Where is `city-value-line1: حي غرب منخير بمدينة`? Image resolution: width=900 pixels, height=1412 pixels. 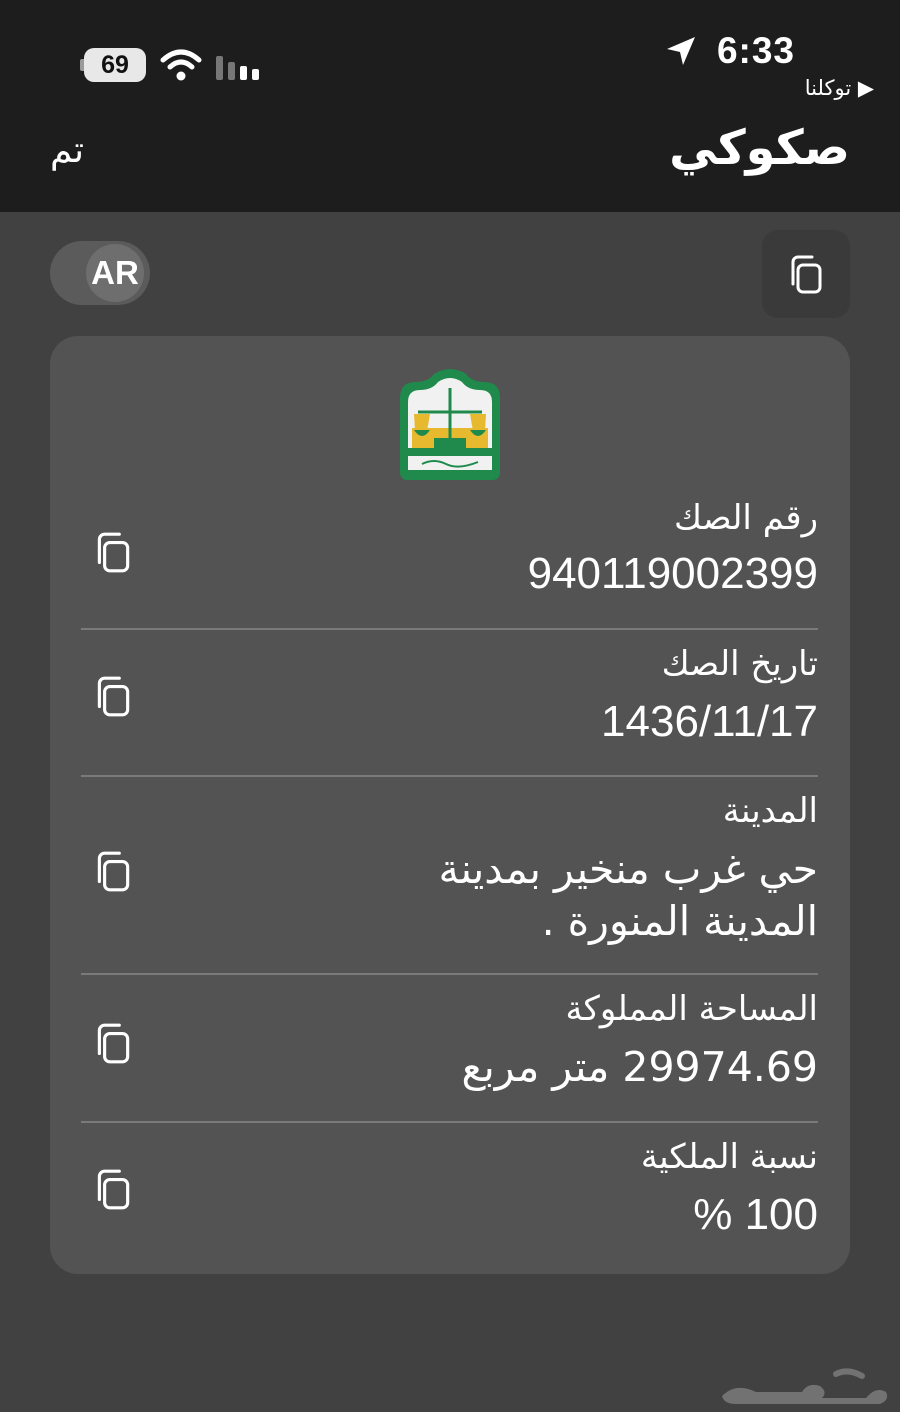
city-value-line1: حي غرب منخير بمدينة is located at coordinates (628, 869).